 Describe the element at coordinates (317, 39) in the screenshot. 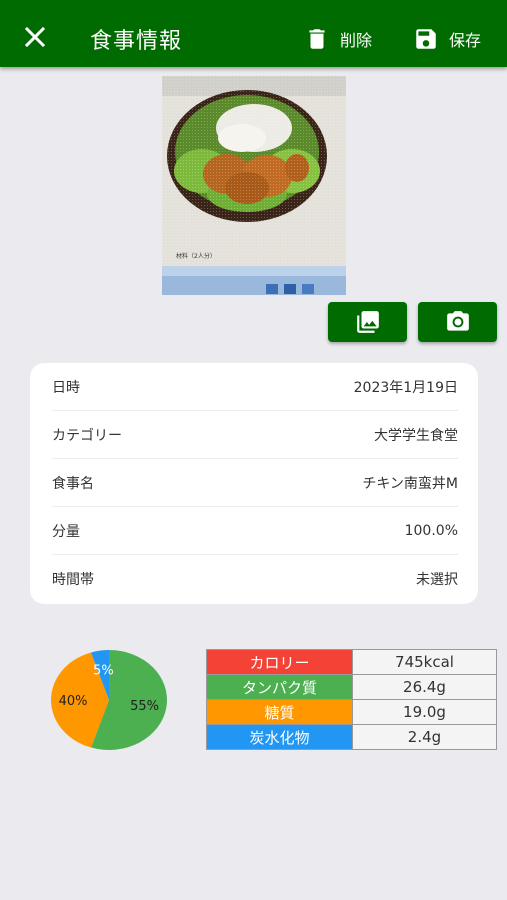

I see `trash-icon` at that location.